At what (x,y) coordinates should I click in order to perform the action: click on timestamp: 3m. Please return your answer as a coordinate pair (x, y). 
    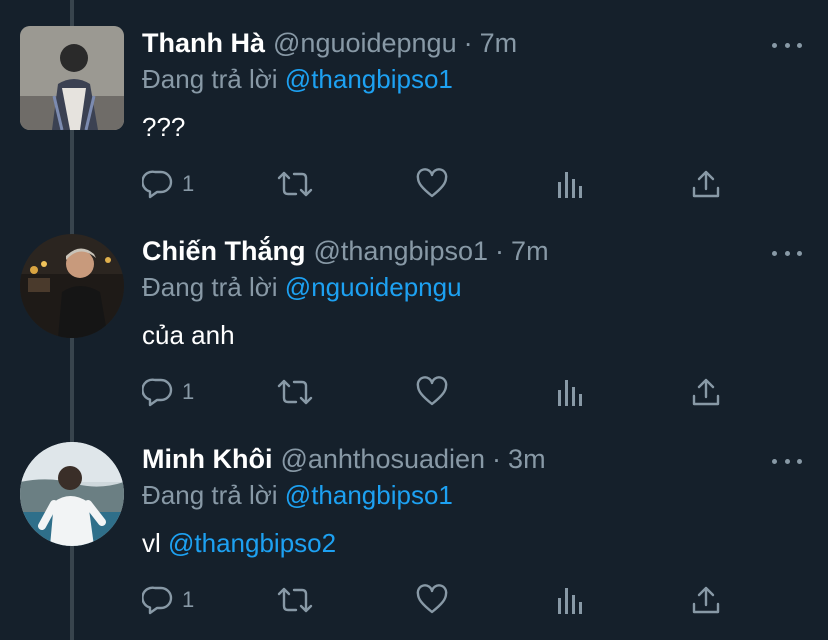
    Looking at the image, I should click on (527, 459).